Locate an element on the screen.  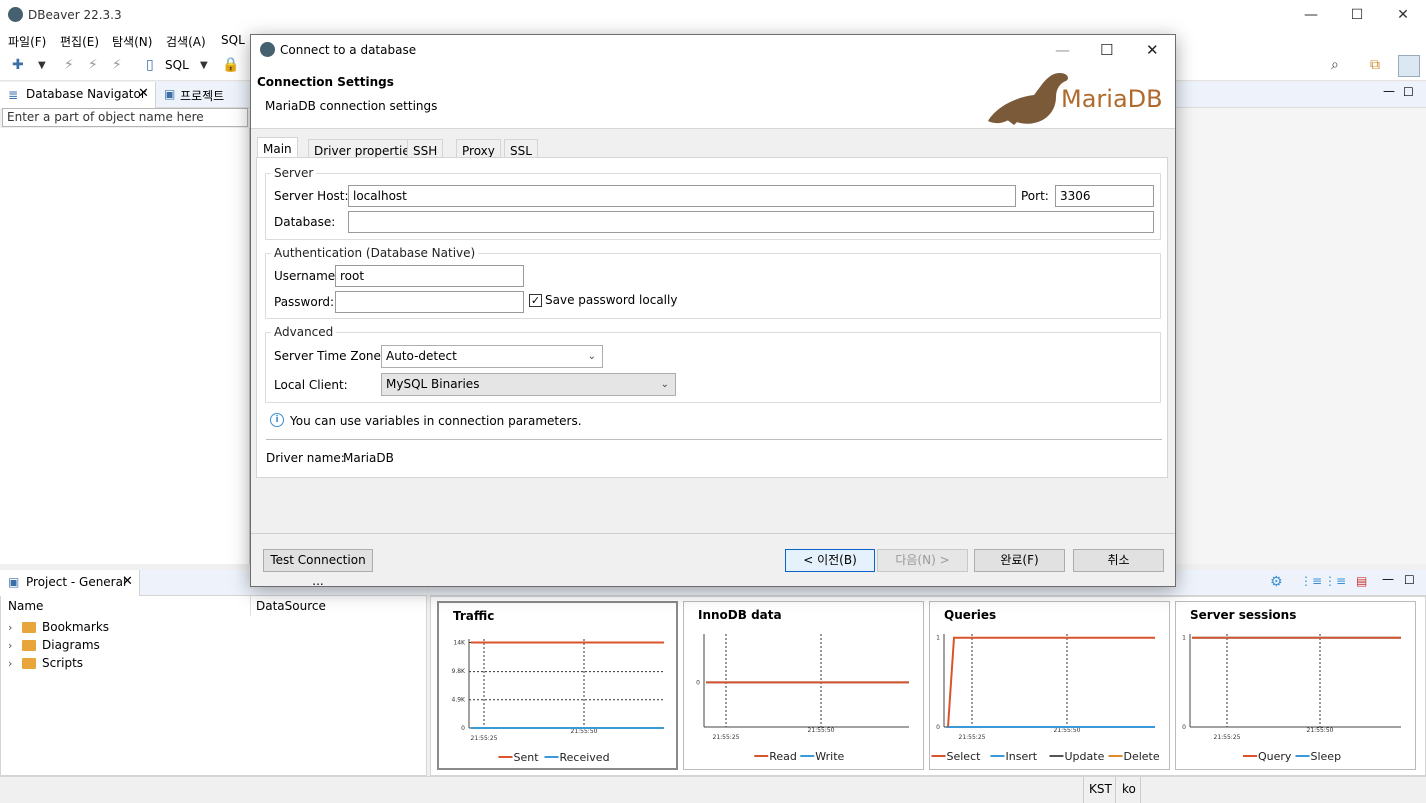
back-button: < 이전(B) is located at coordinates (830, 560).